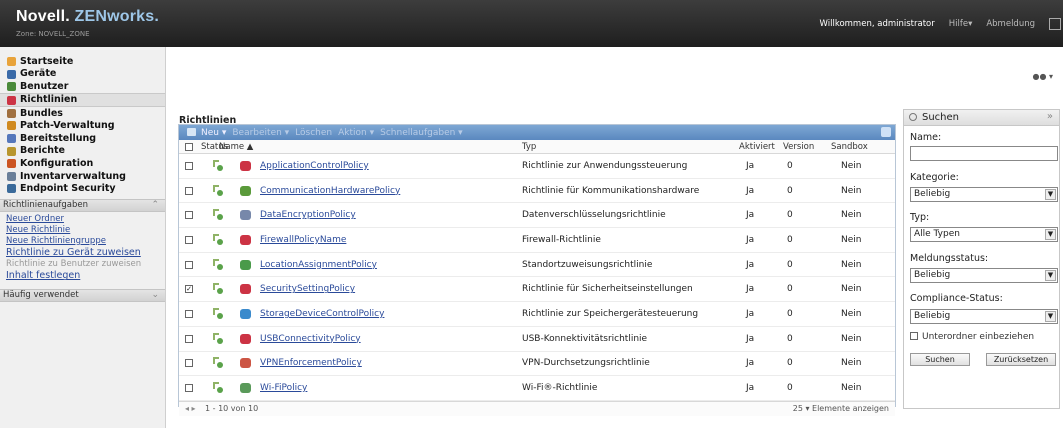  Describe the element at coordinates (82, 125) in the screenshot. I see `nav-item-patch-verwaltung: Patch-Verwaltung` at that location.